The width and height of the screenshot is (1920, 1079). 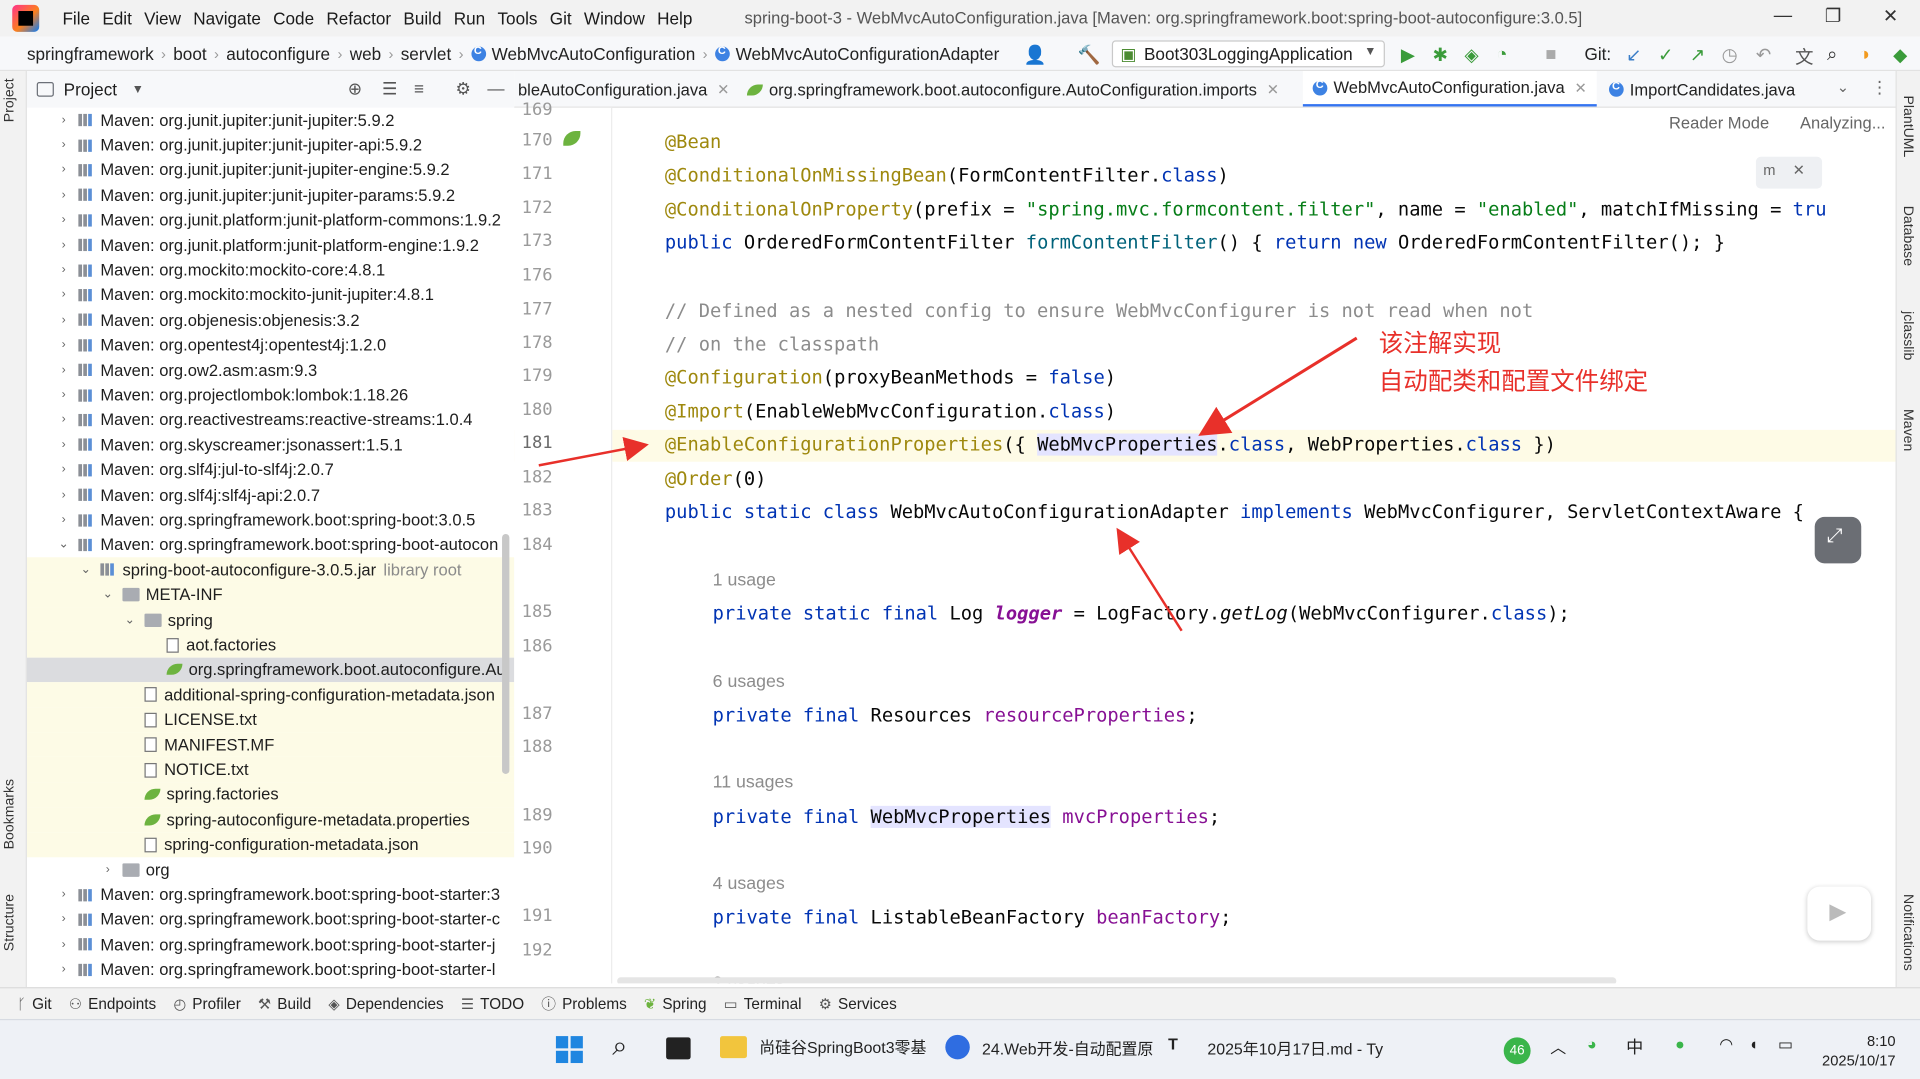 I want to click on expand-preview-button: ⤢, so click(x=1838, y=540).